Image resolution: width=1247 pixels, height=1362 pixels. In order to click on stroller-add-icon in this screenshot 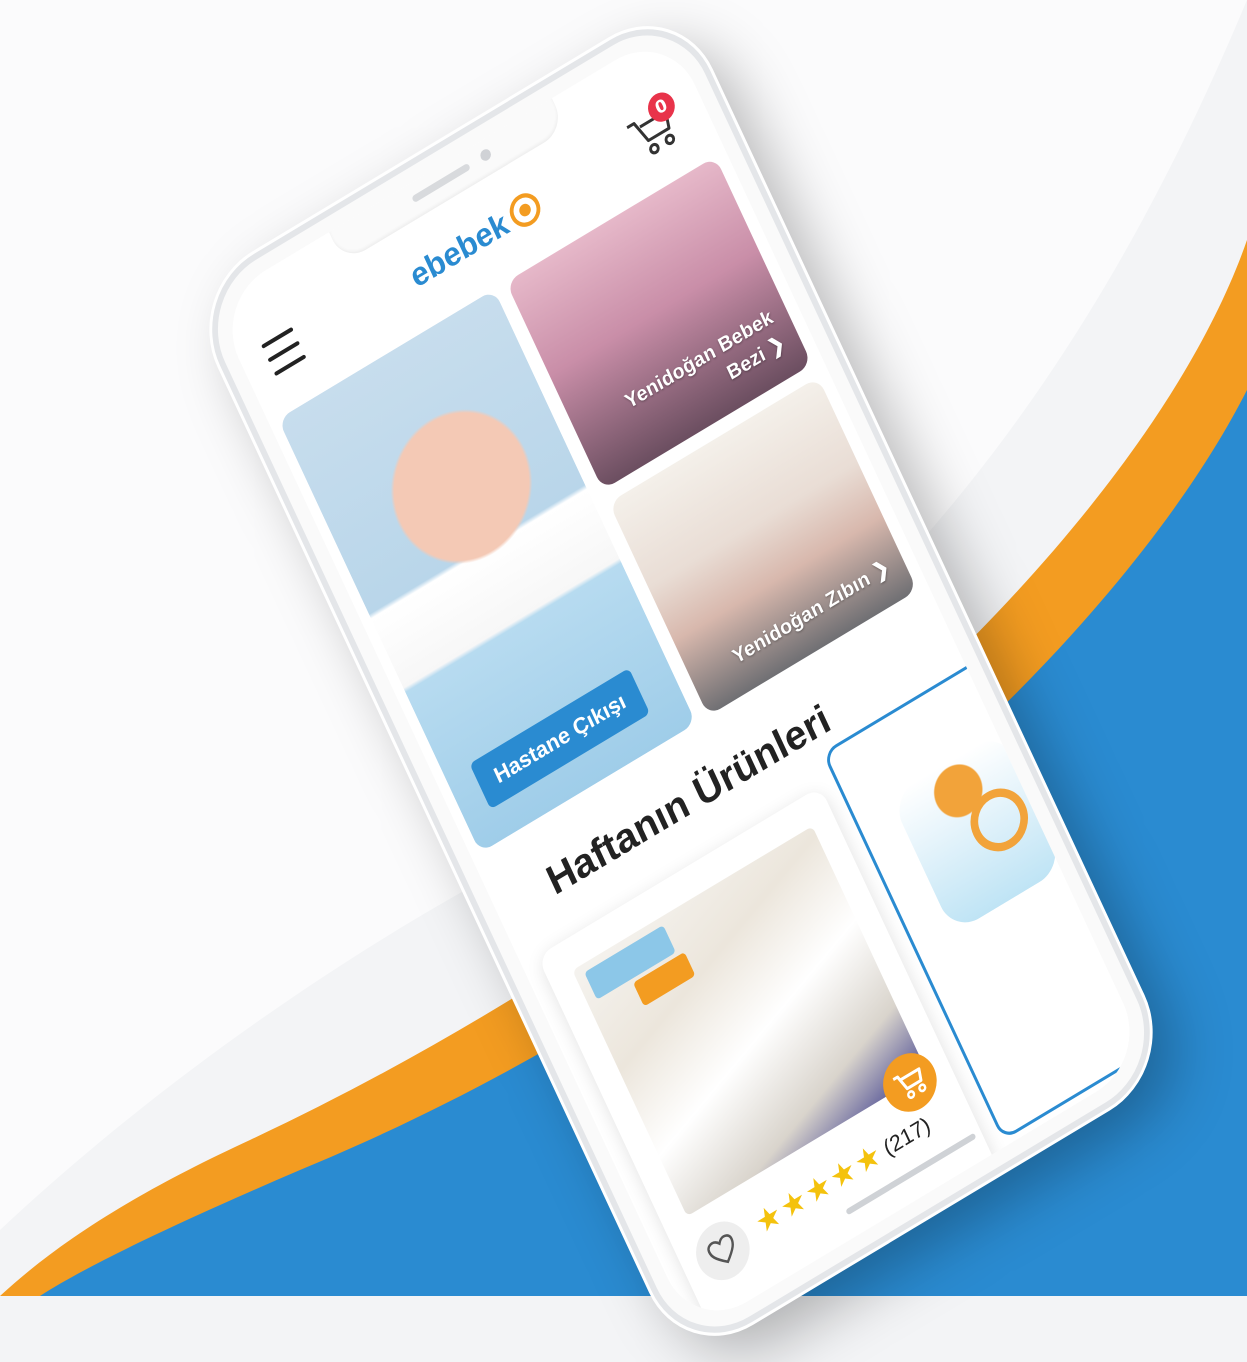, I will do `click(909, 1083)`.